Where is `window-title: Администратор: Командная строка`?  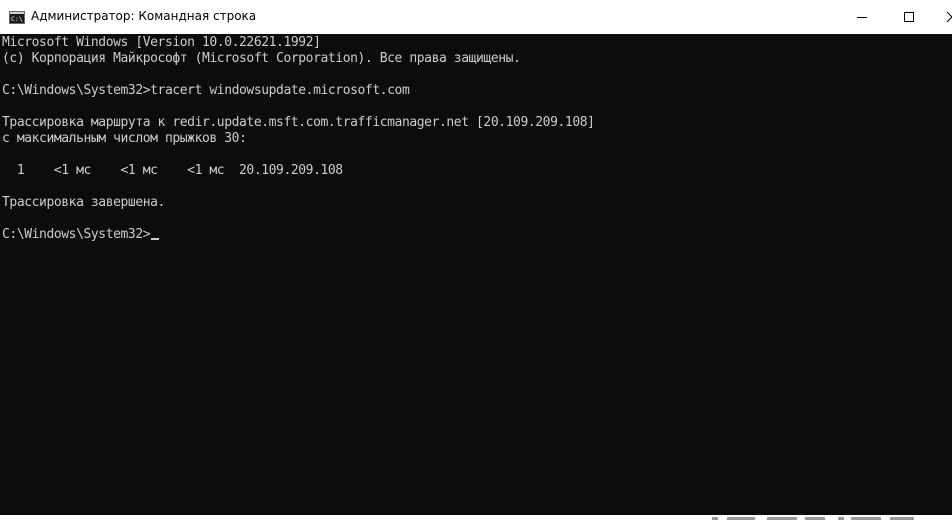
window-title: Администратор: Командная строка is located at coordinates (144, 16).